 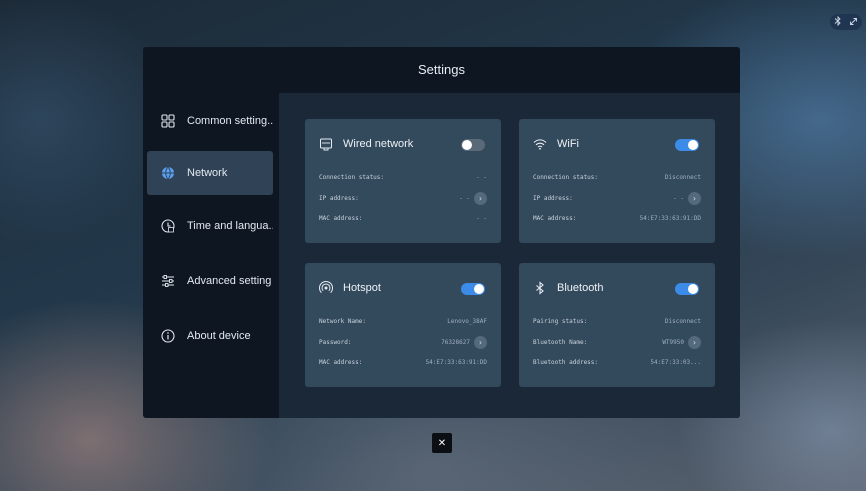 I want to click on row-label: Bluetooth address:, so click(x=566, y=362).